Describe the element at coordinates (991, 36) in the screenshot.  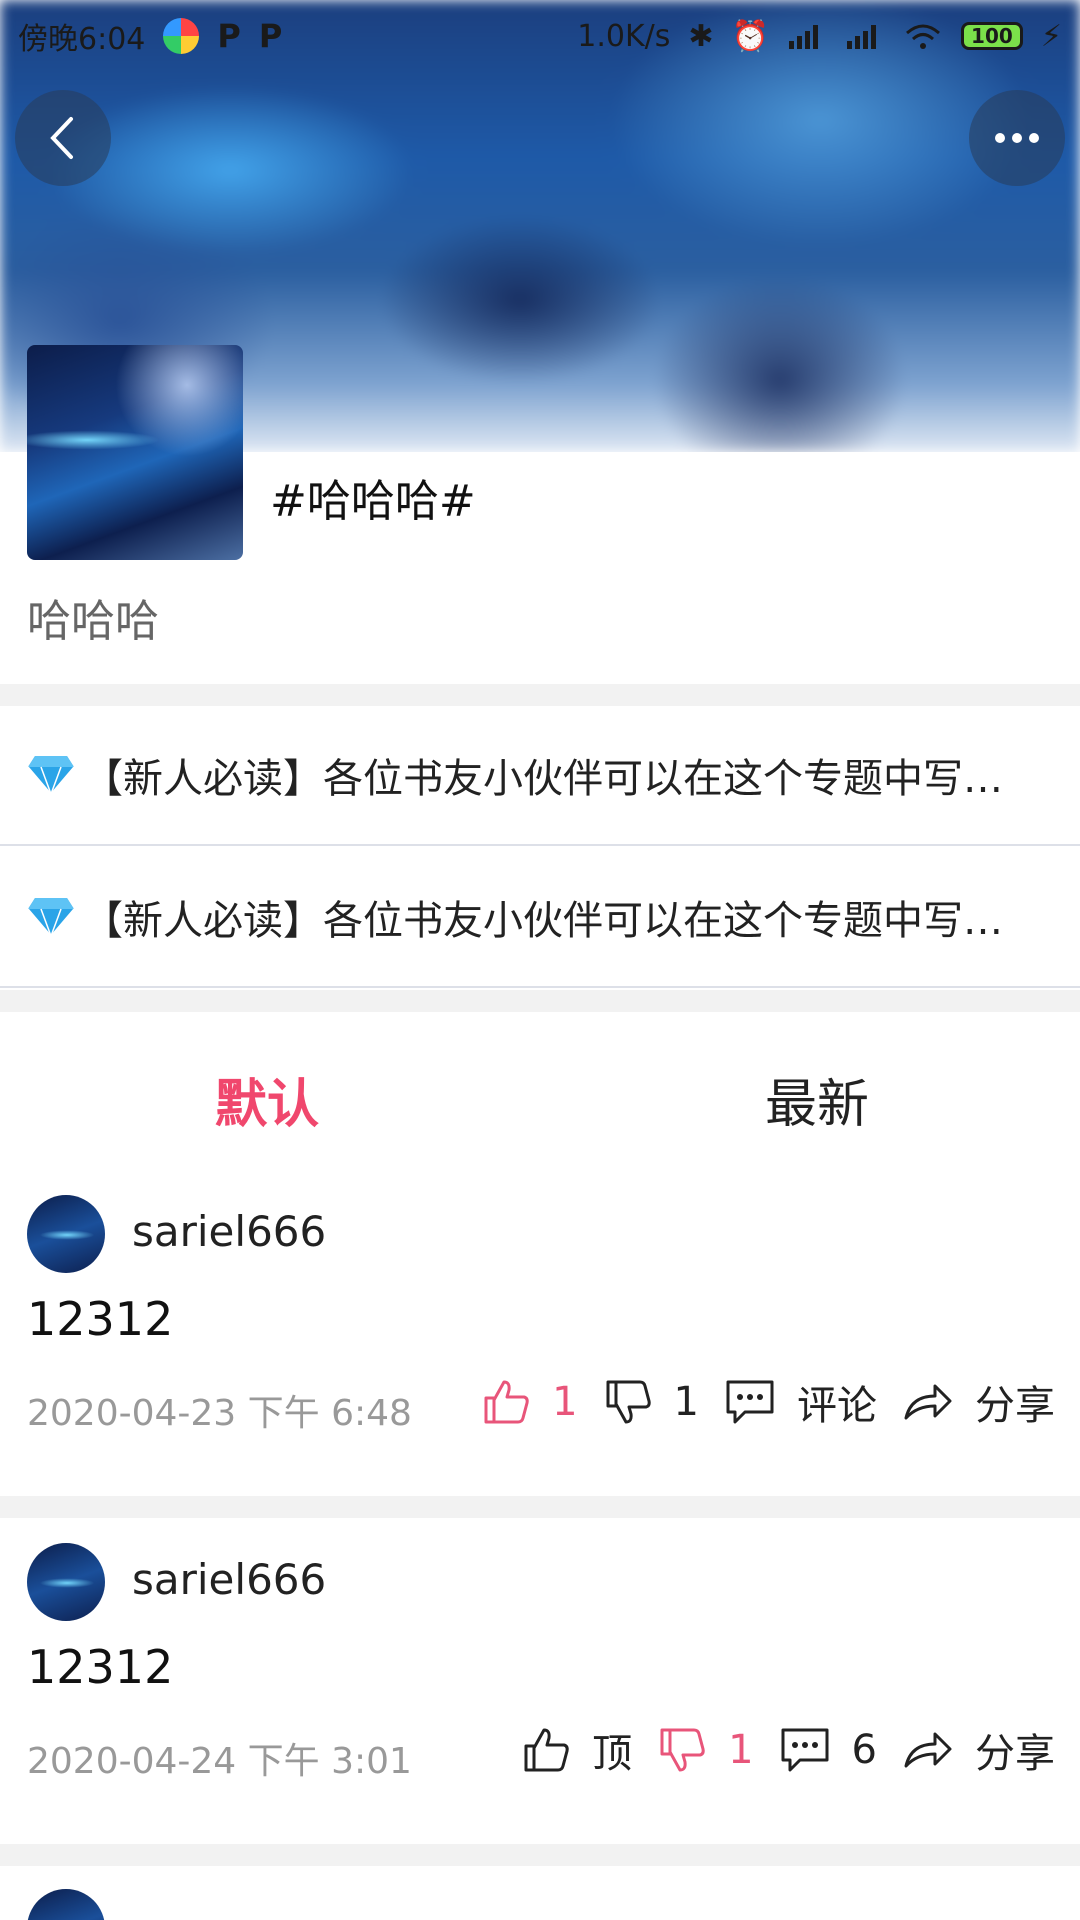
I see `battery-indicator: 100` at that location.